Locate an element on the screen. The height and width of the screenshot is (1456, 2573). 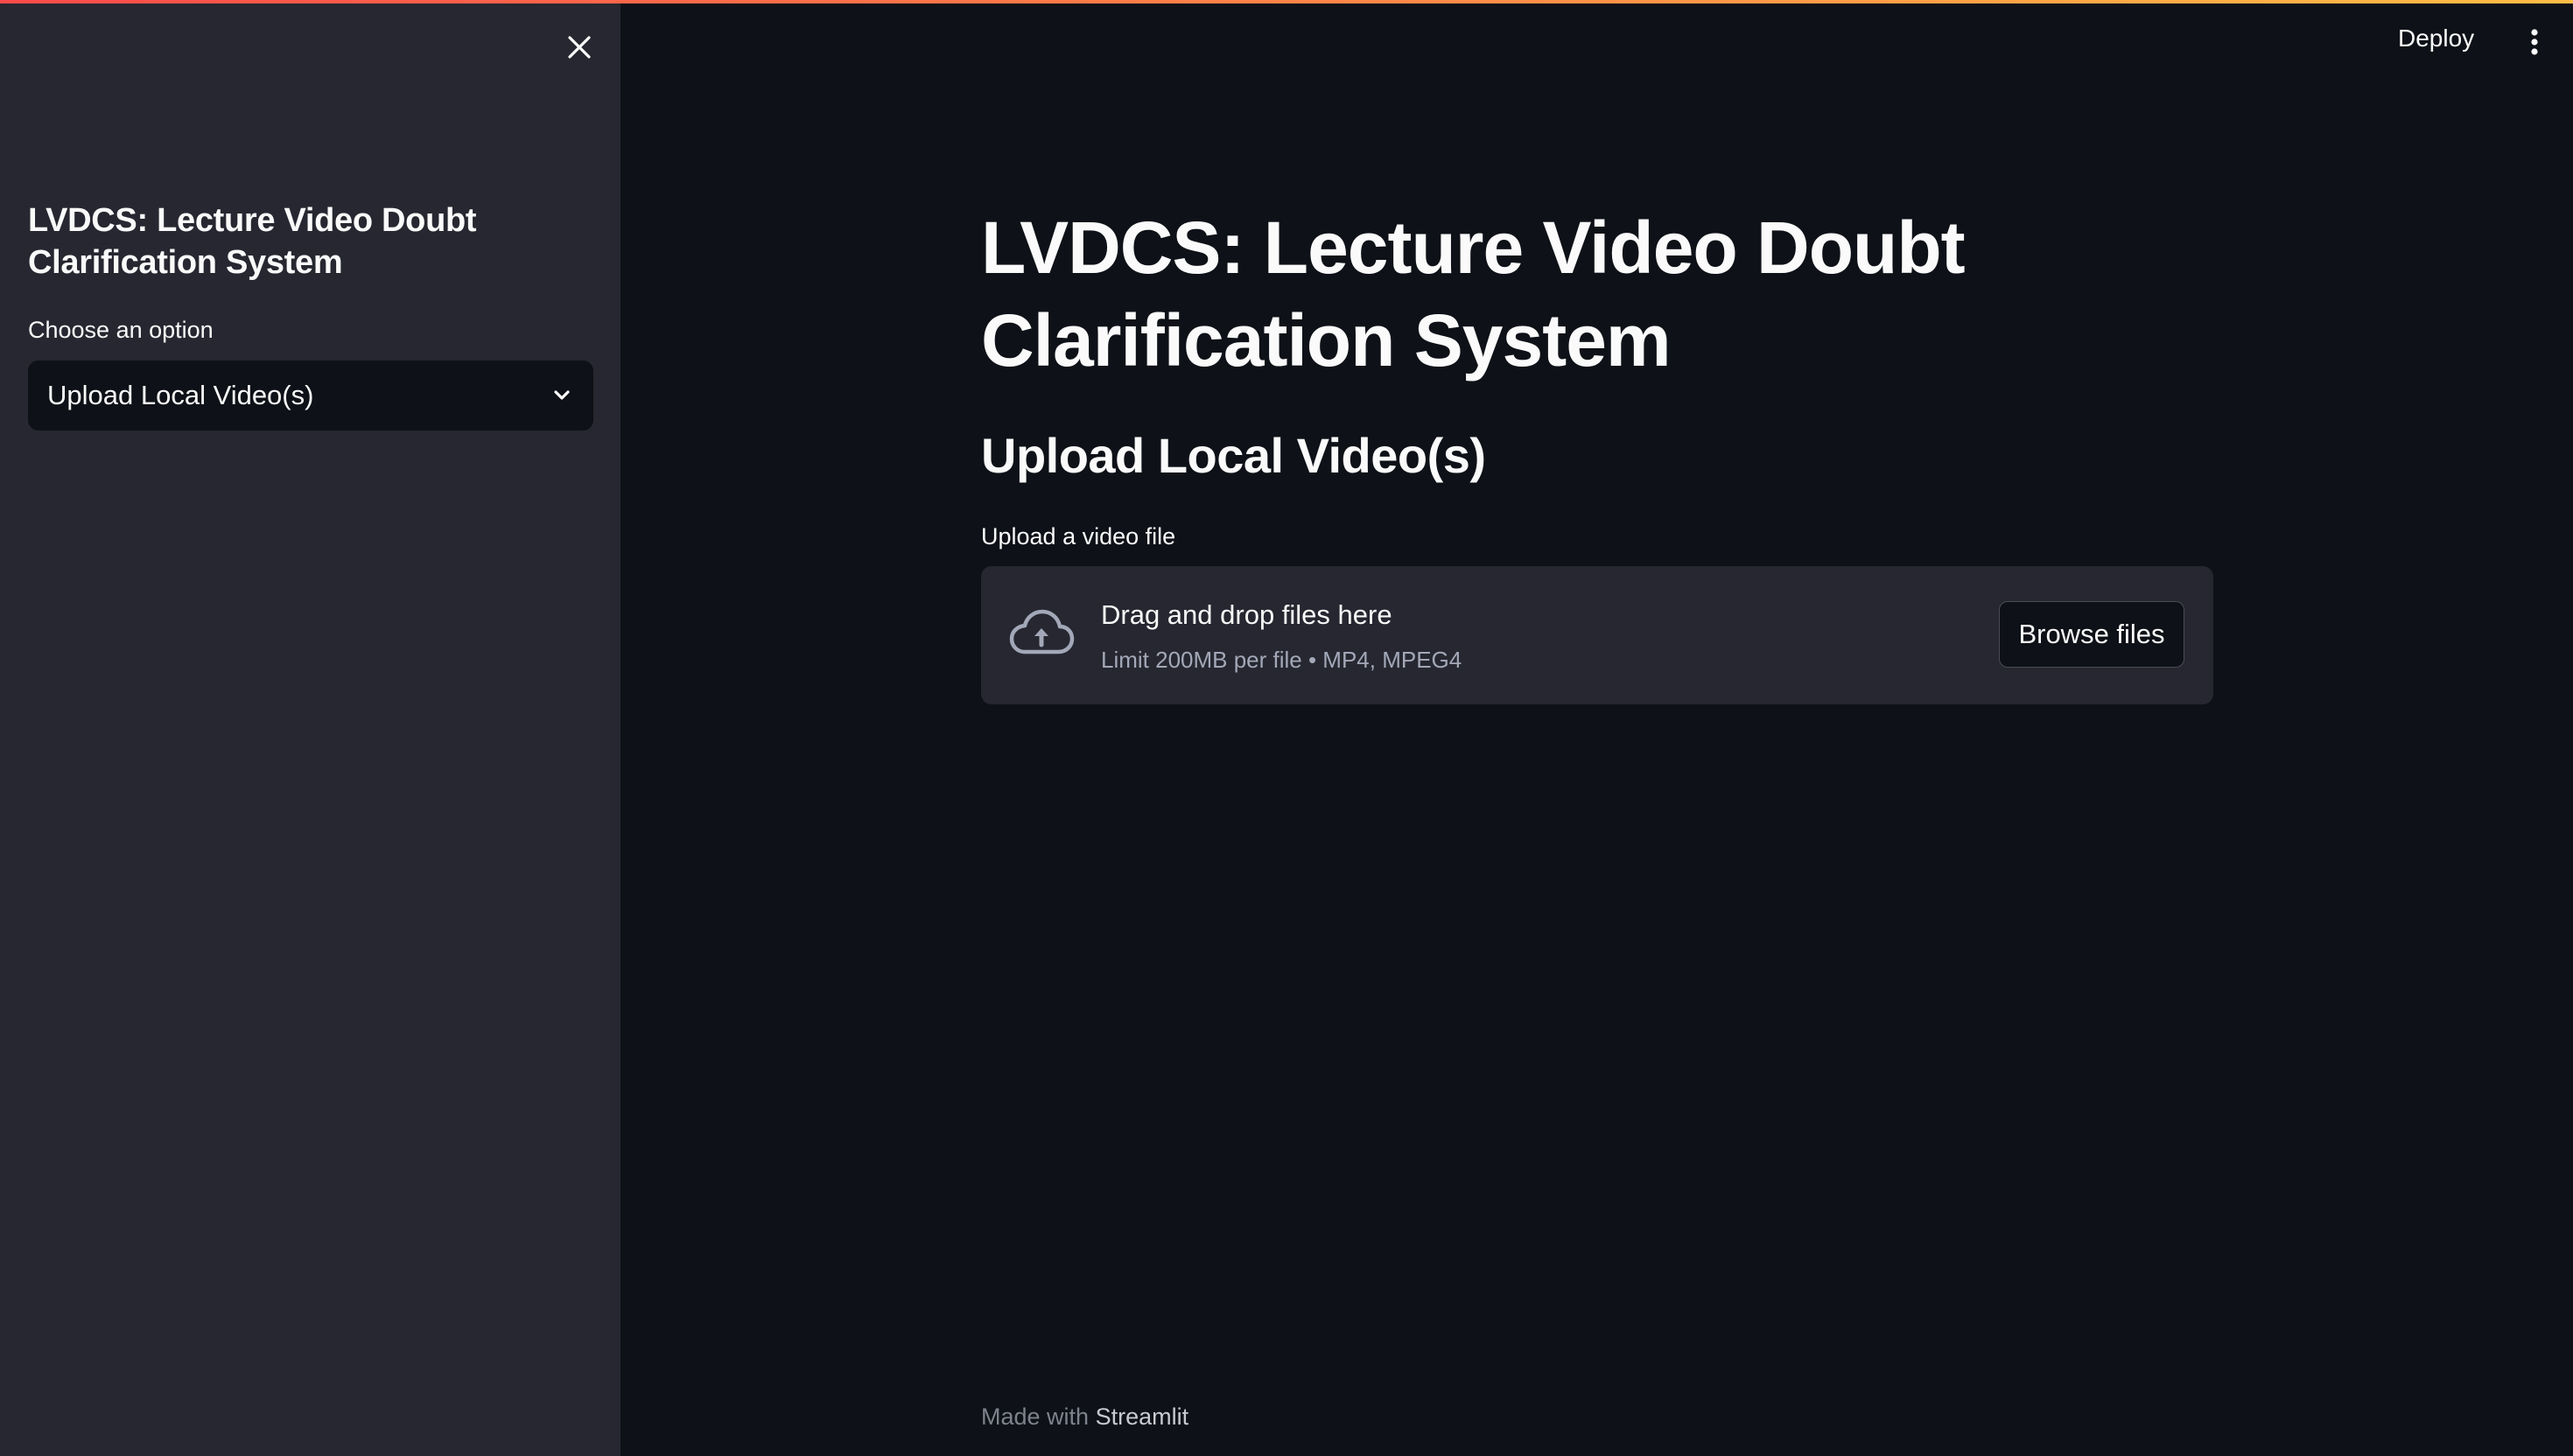
vertical-dots-icon is located at coordinates (2534, 42).